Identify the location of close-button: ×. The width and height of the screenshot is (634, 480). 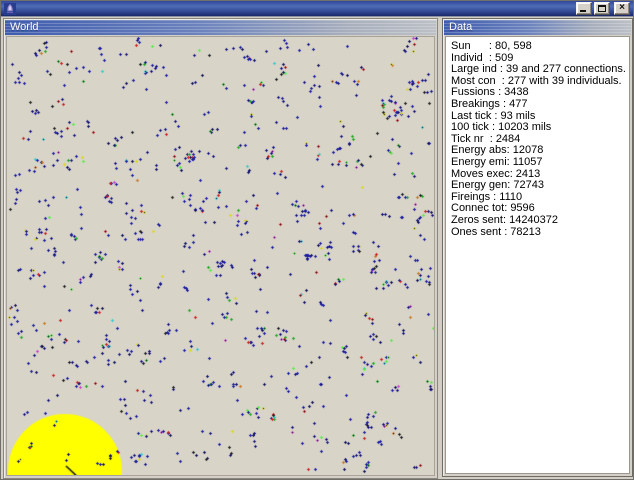
(622, 8).